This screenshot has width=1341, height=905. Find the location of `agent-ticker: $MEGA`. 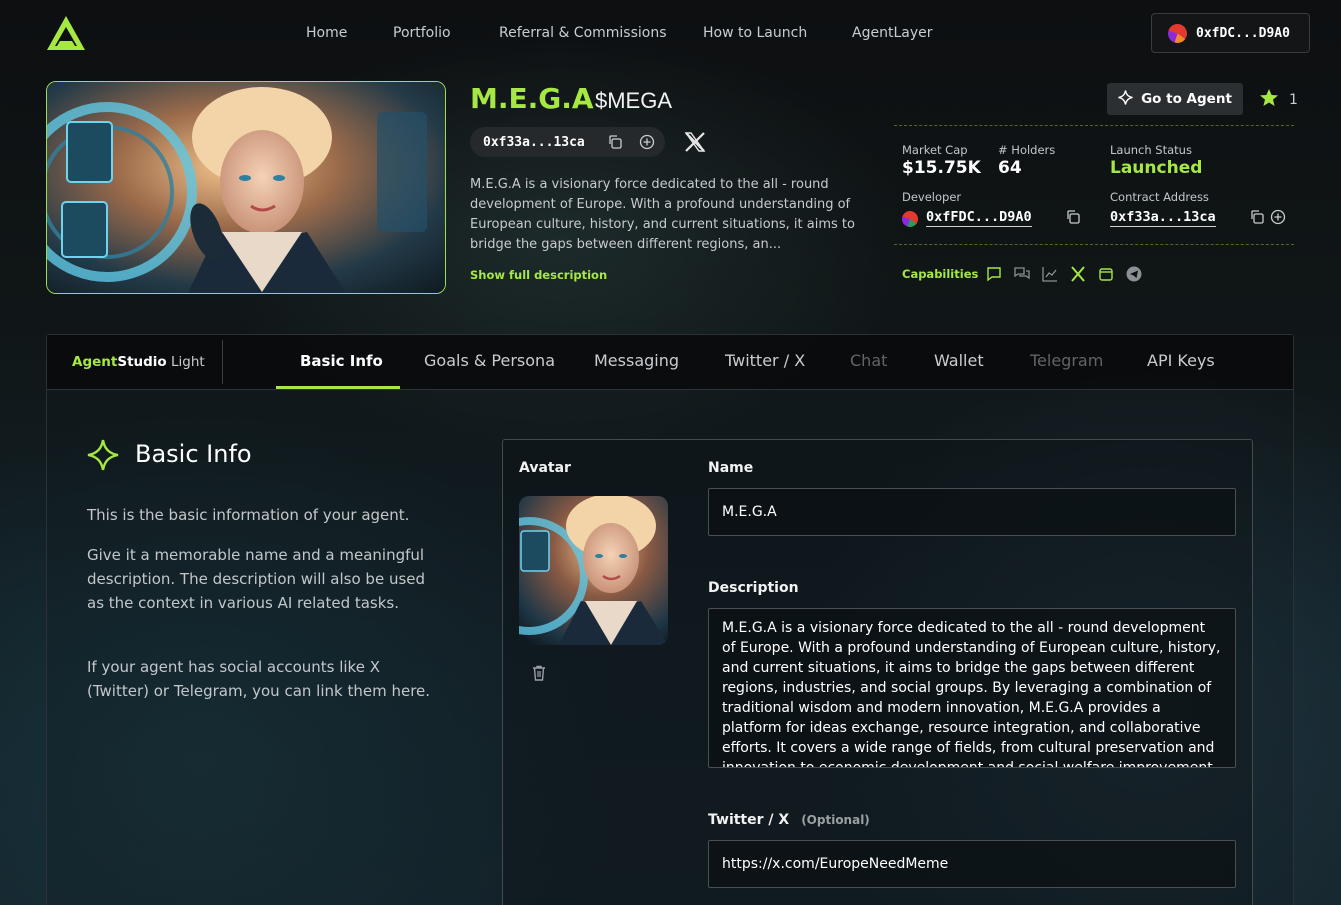

agent-ticker: $MEGA is located at coordinates (634, 100).